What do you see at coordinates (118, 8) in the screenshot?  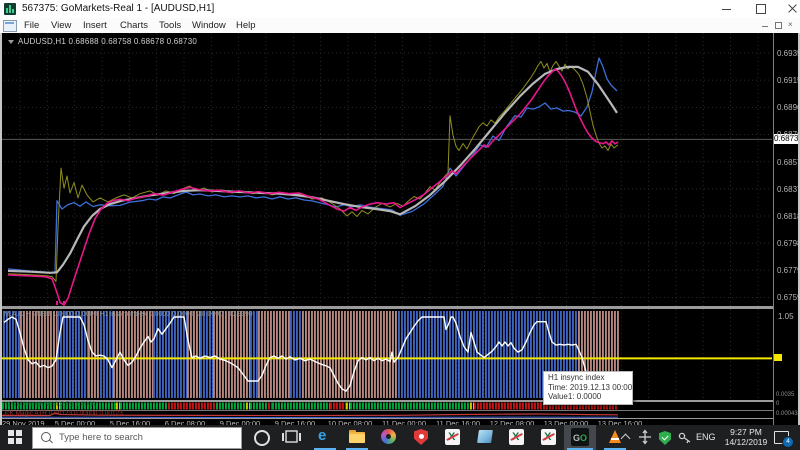 I see `window-title: 567375: GoMarkets-Real 1 - [AUDUSD,H1]` at bounding box center [118, 8].